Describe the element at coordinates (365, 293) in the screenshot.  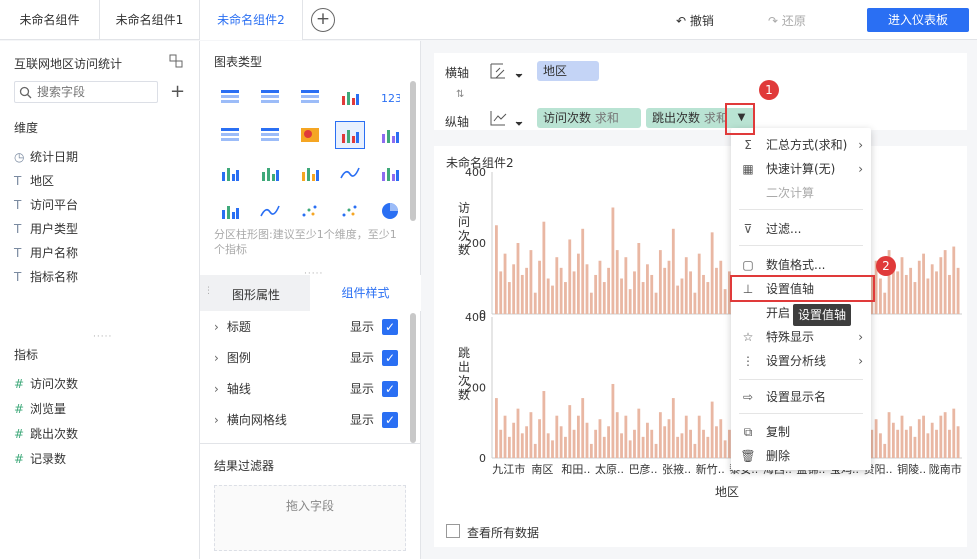
I see `tab-component-style: 组件样式` at that location.